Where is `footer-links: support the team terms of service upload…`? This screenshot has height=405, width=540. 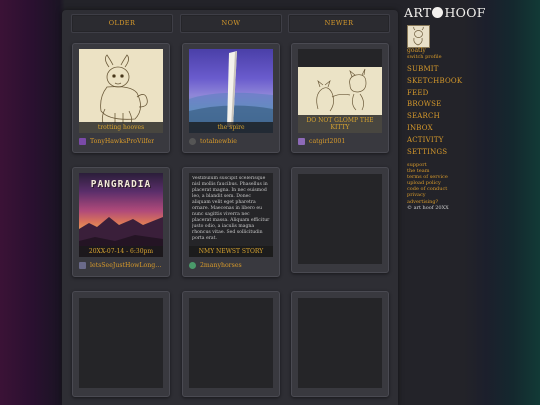
footer-links: support the team terms of service upload… is located at coordinates (428, 186).